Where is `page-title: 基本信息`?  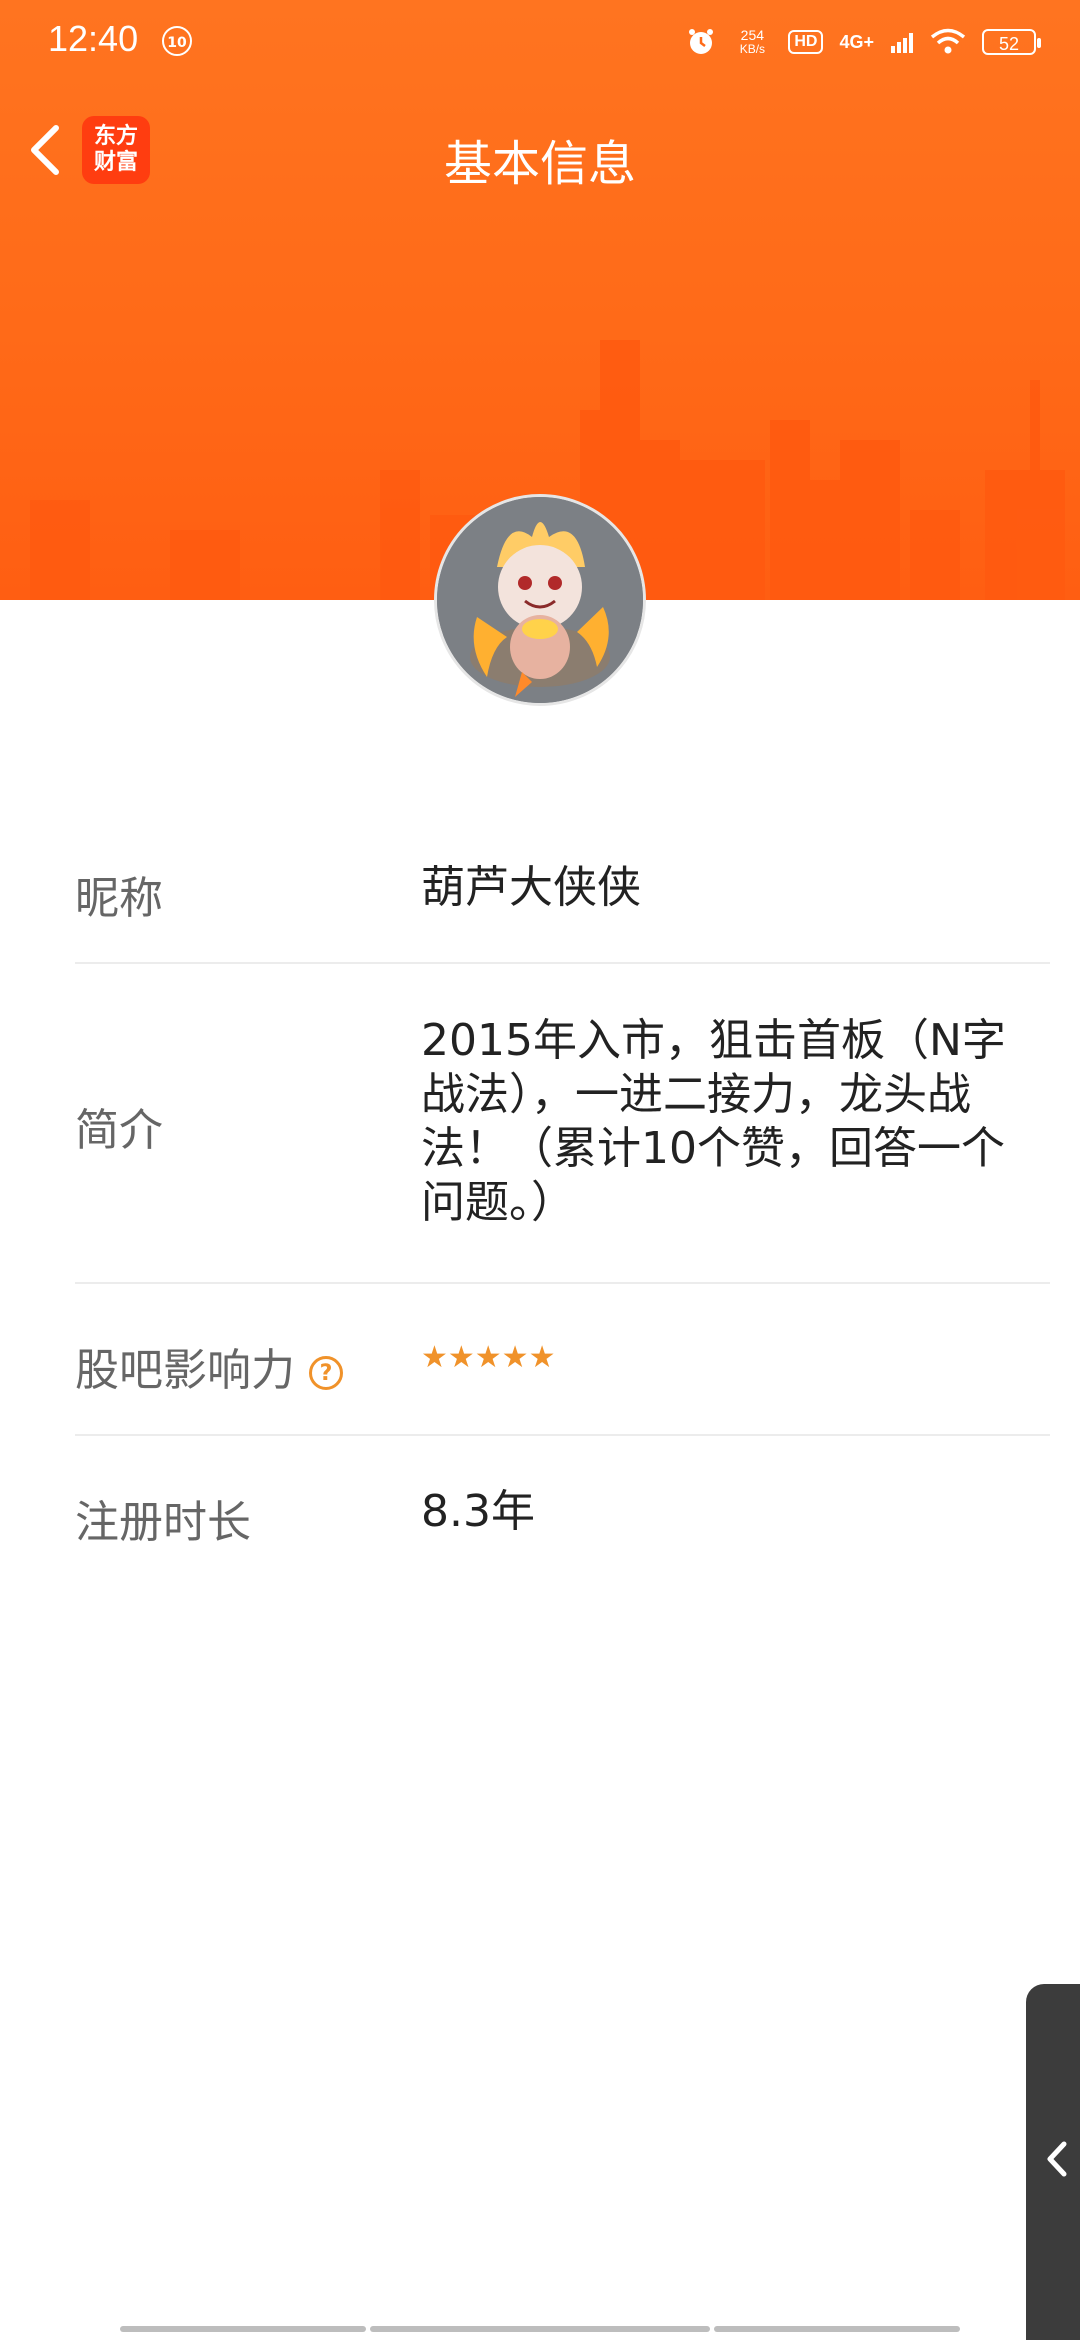 page-title: 基本信息 is located at coordinates (539, 164).